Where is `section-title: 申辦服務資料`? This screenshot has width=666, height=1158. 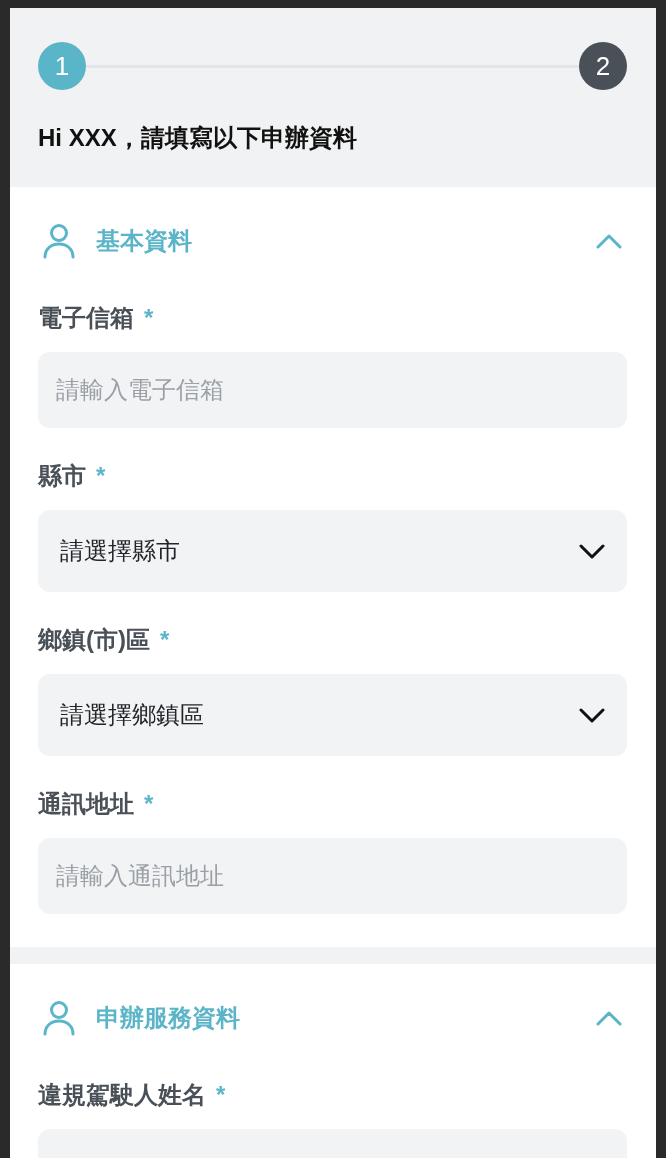
section-title: 申辦服務資料 is located at coordinates (168, 1018).